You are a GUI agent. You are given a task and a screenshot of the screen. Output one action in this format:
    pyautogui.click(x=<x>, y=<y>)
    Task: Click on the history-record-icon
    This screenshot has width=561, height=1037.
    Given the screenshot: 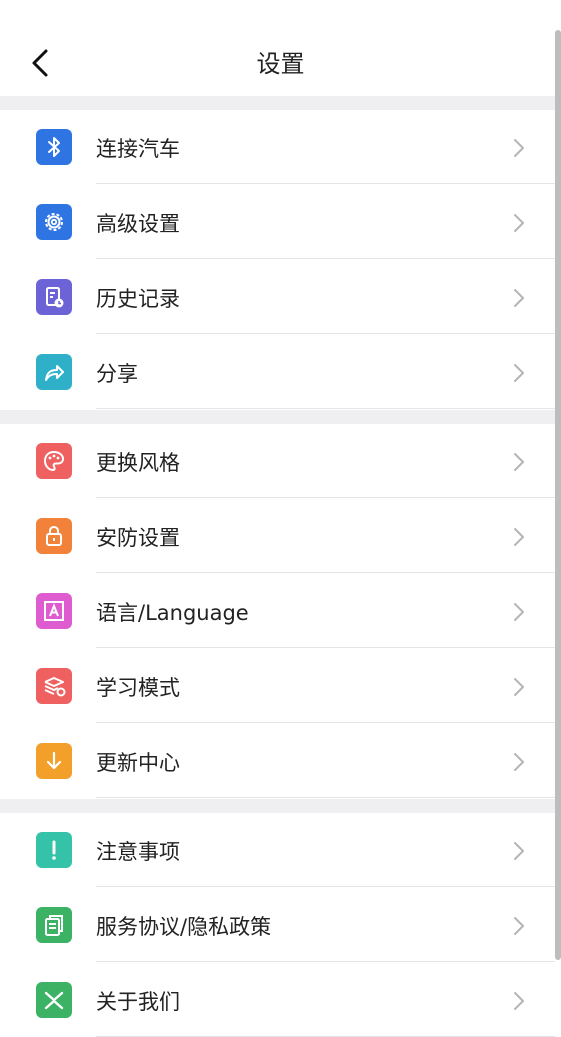 What is the action you would take?
    pyautogui.click(x=54, y=297)
    